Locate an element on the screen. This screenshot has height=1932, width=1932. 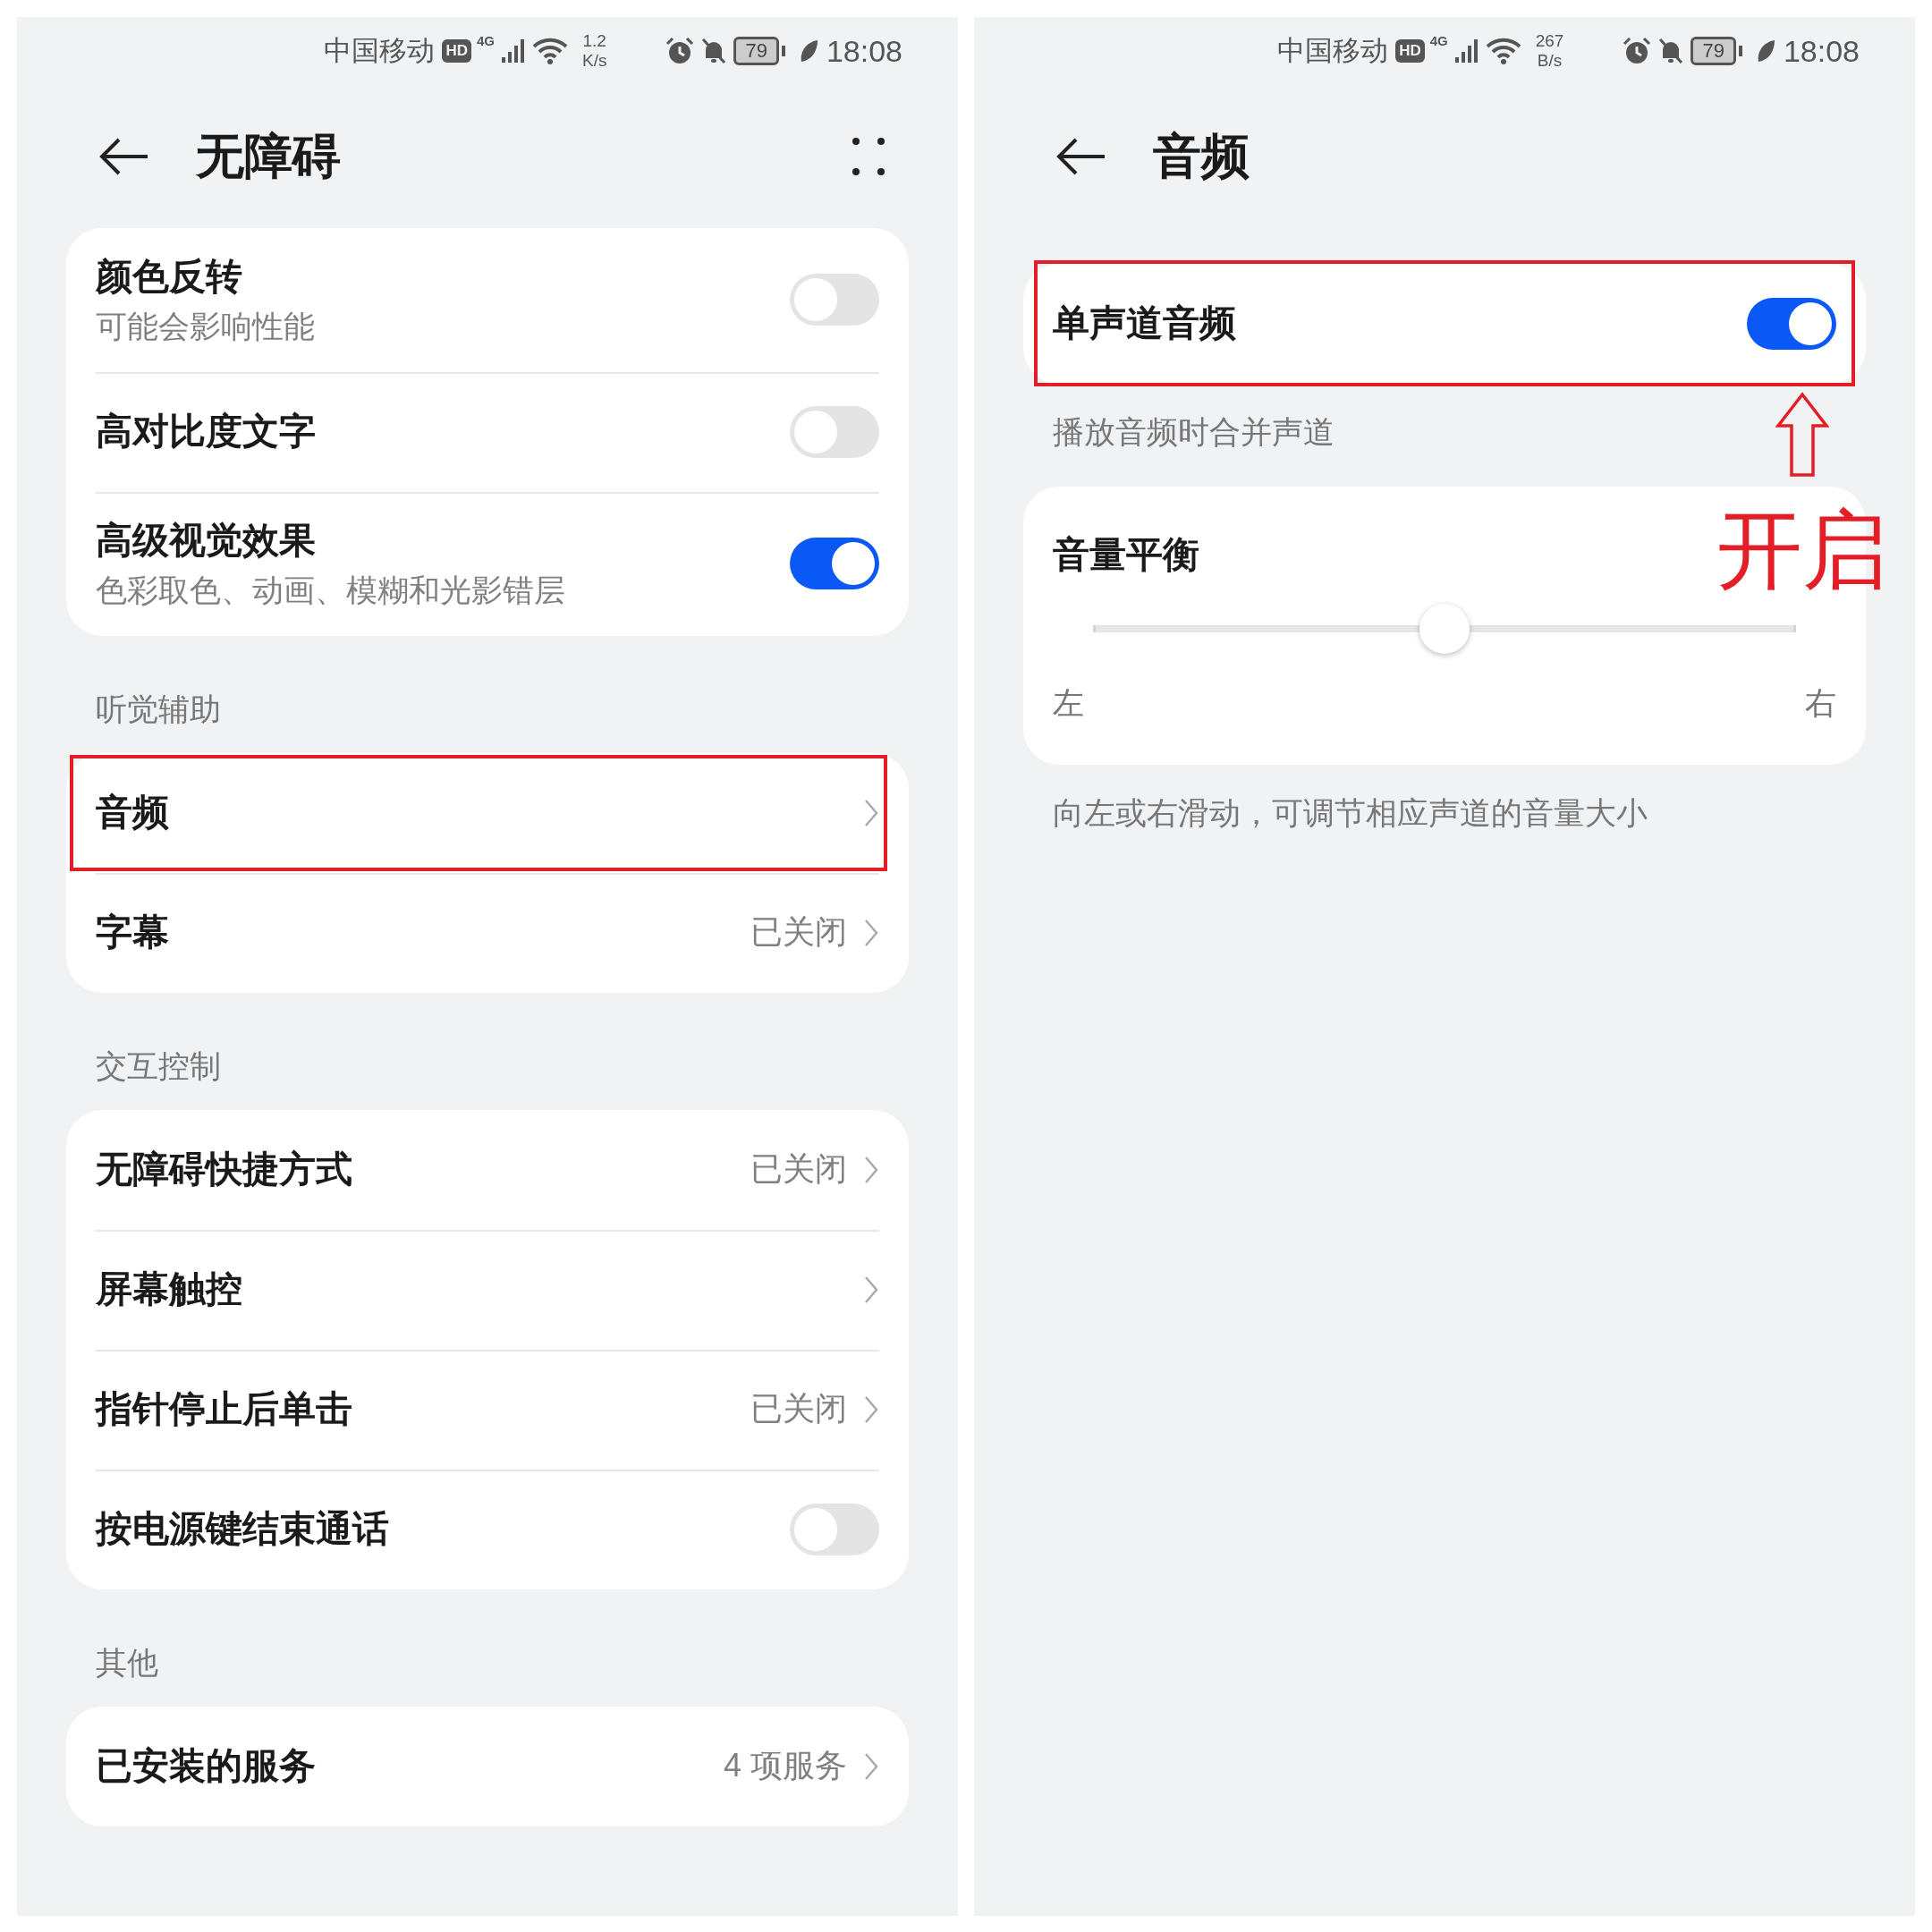
speed-value: 1.2 is located at coordinates (594, 41).